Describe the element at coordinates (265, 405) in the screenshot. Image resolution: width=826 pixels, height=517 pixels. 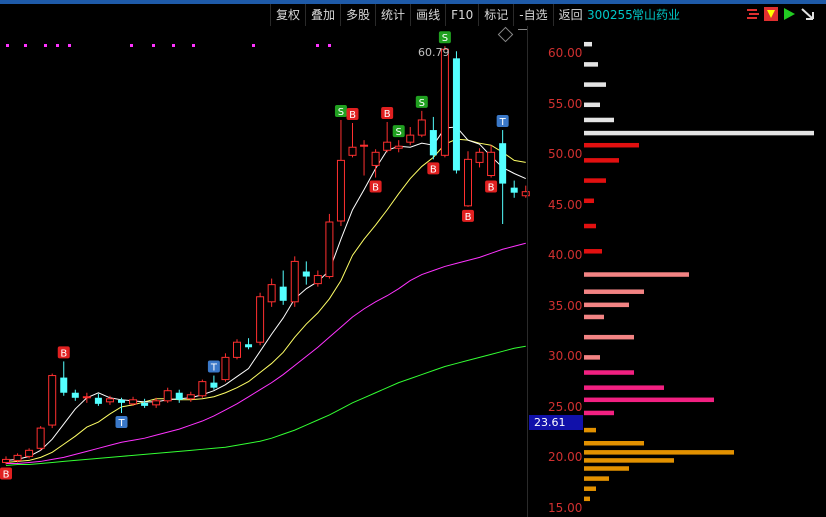
I see `ma60-line` at that location.